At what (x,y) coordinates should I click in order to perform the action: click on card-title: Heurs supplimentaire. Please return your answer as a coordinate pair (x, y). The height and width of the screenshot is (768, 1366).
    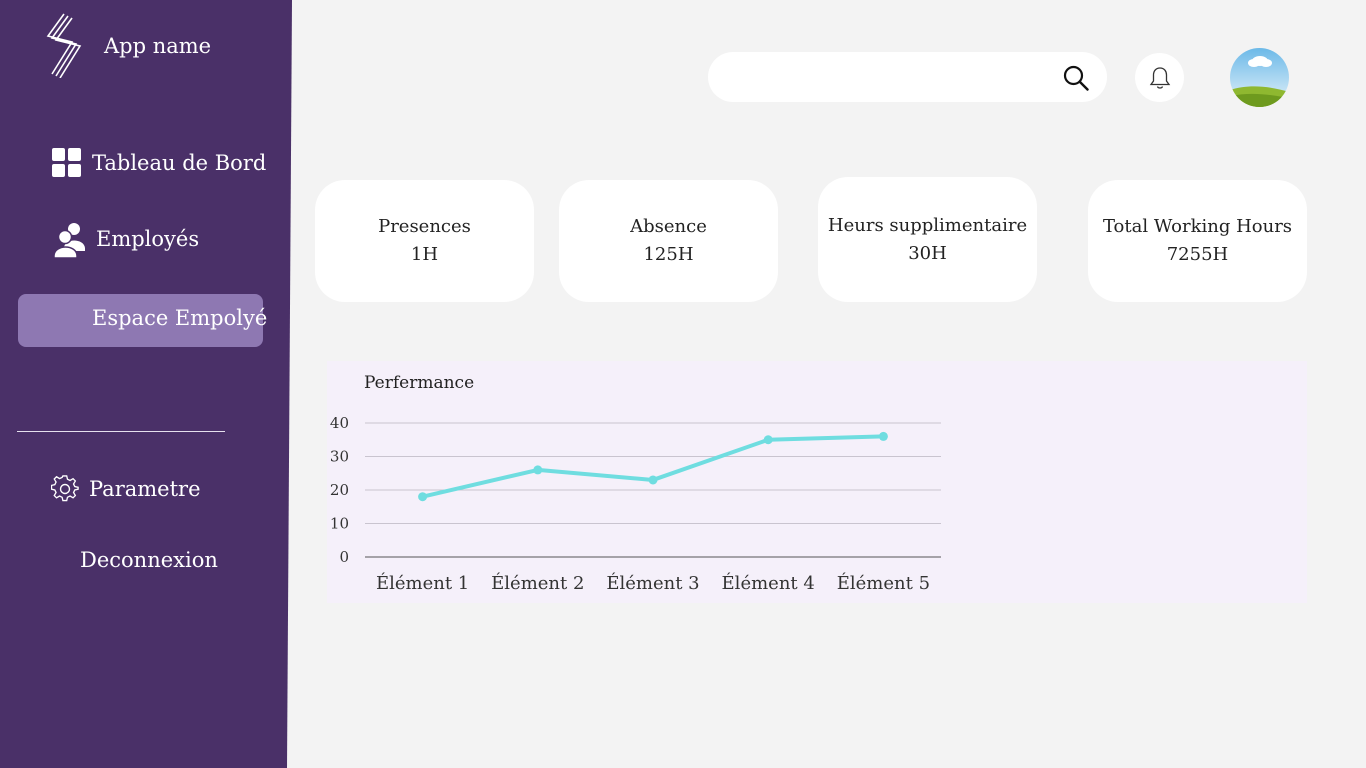
    Looking at the image, I should click on (927, 225).